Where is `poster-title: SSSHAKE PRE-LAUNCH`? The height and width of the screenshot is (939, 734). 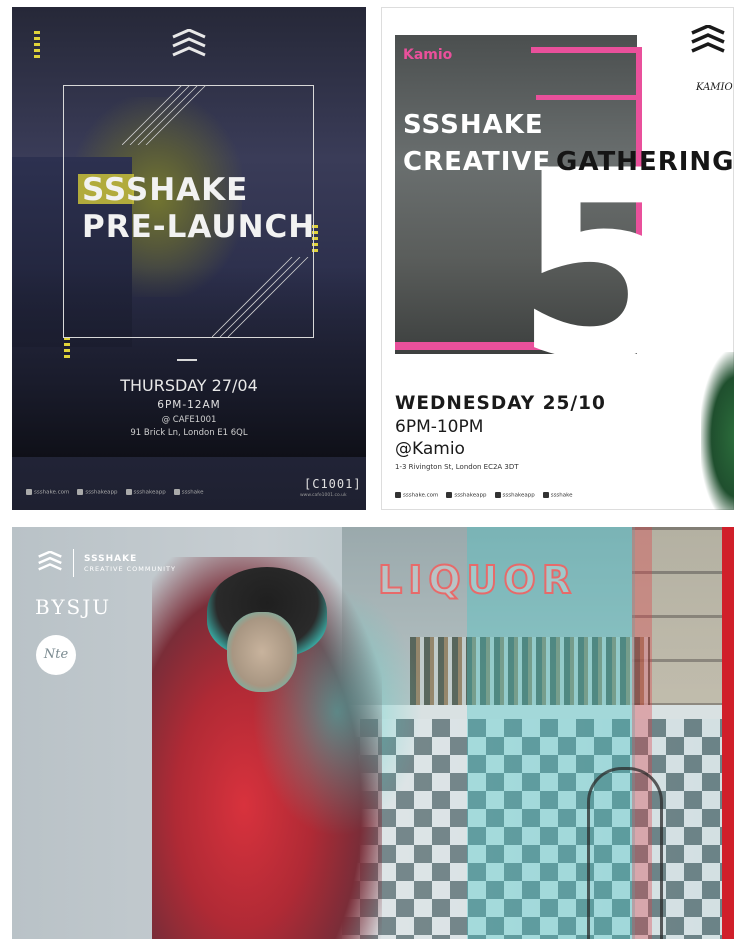 poster-title: SSSHAKE PRE-LAUNCH is located at coordinates (198, 209).